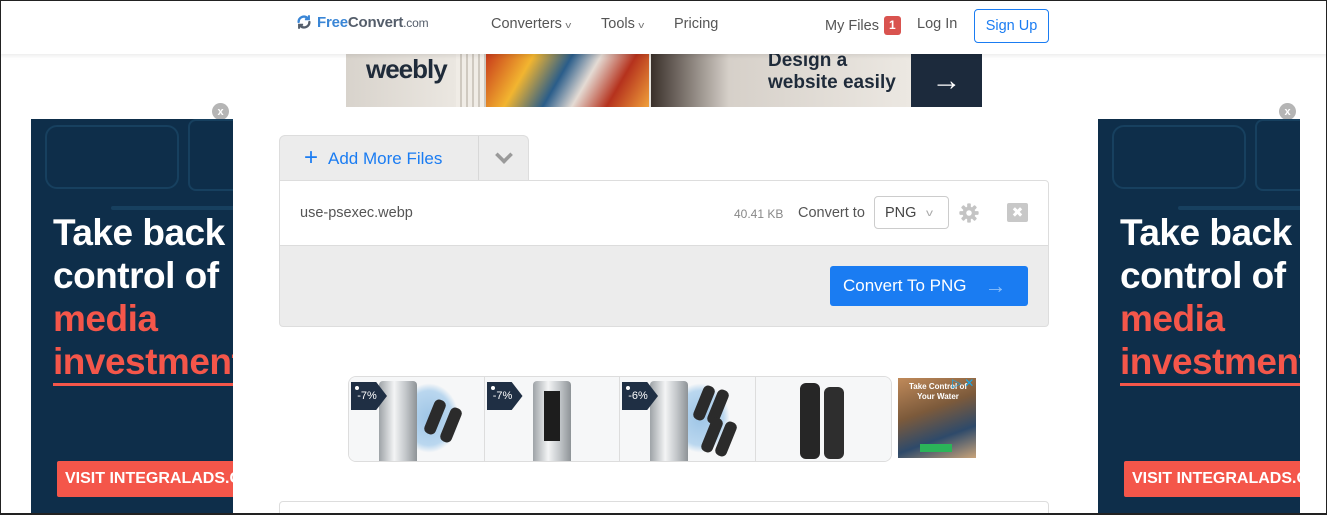  I want to click on gear-icon, so click(969, 213).